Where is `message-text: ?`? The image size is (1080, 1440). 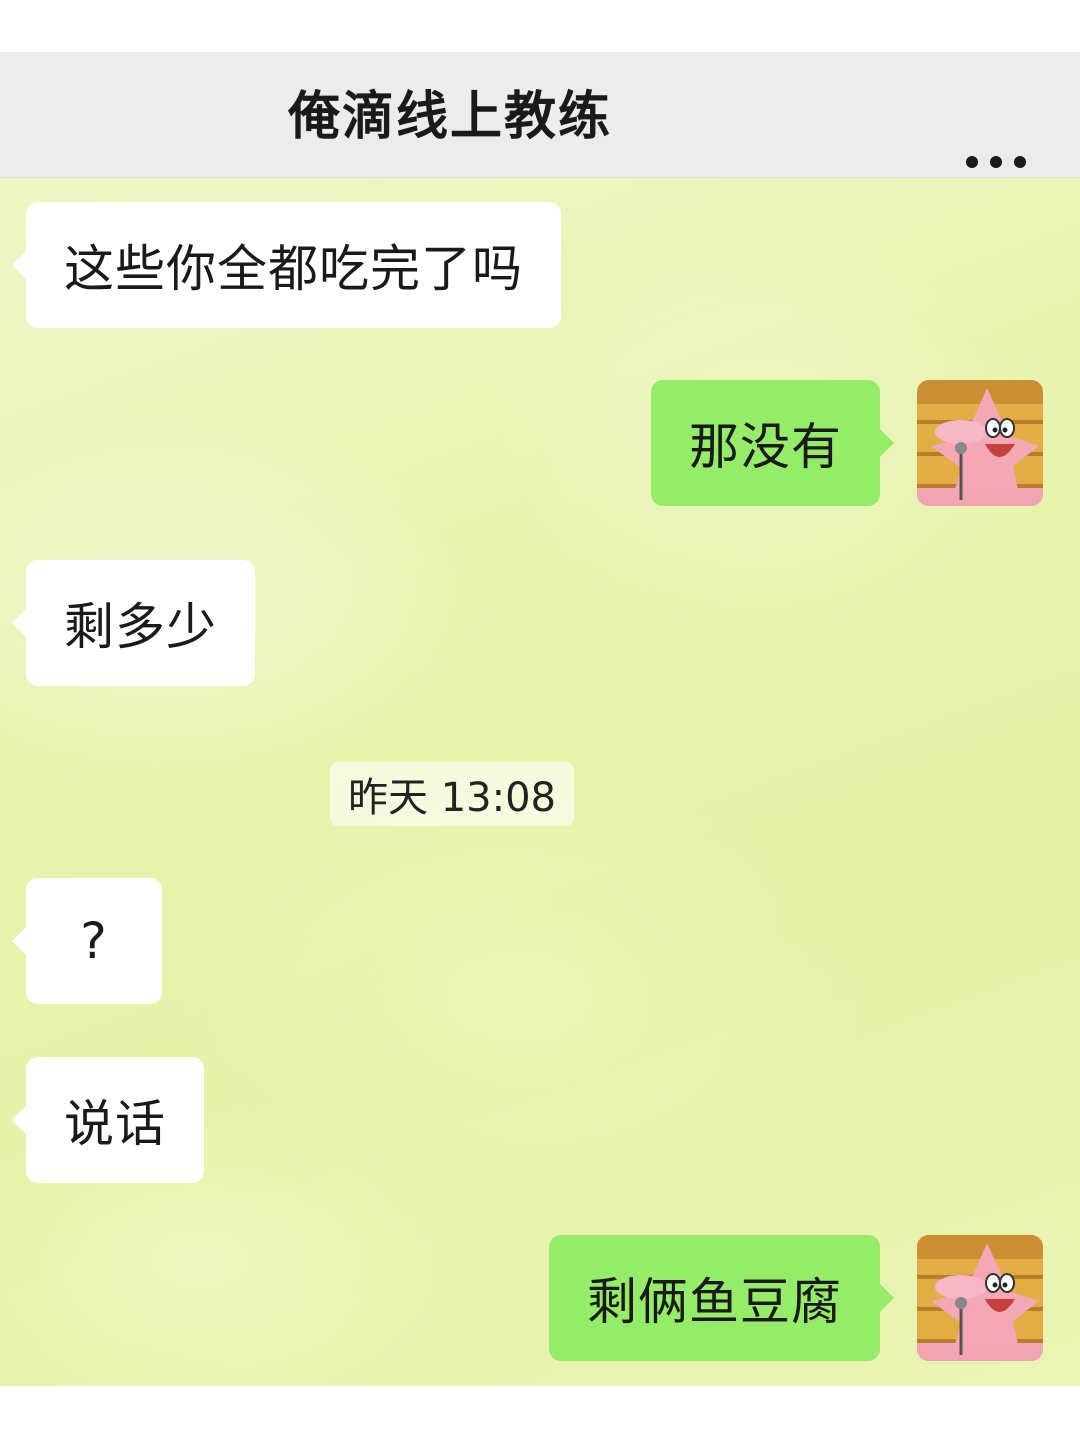
message-text: ? is located at coordinates (94, 941).